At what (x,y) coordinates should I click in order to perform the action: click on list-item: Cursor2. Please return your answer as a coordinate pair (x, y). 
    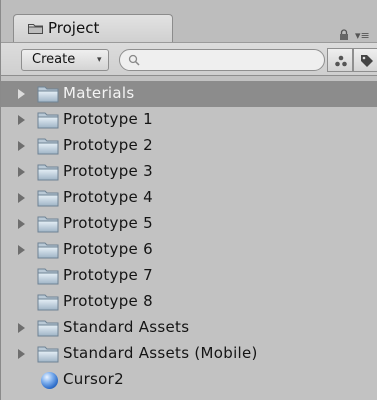
    Looking at the image, I should click on (189, 380).